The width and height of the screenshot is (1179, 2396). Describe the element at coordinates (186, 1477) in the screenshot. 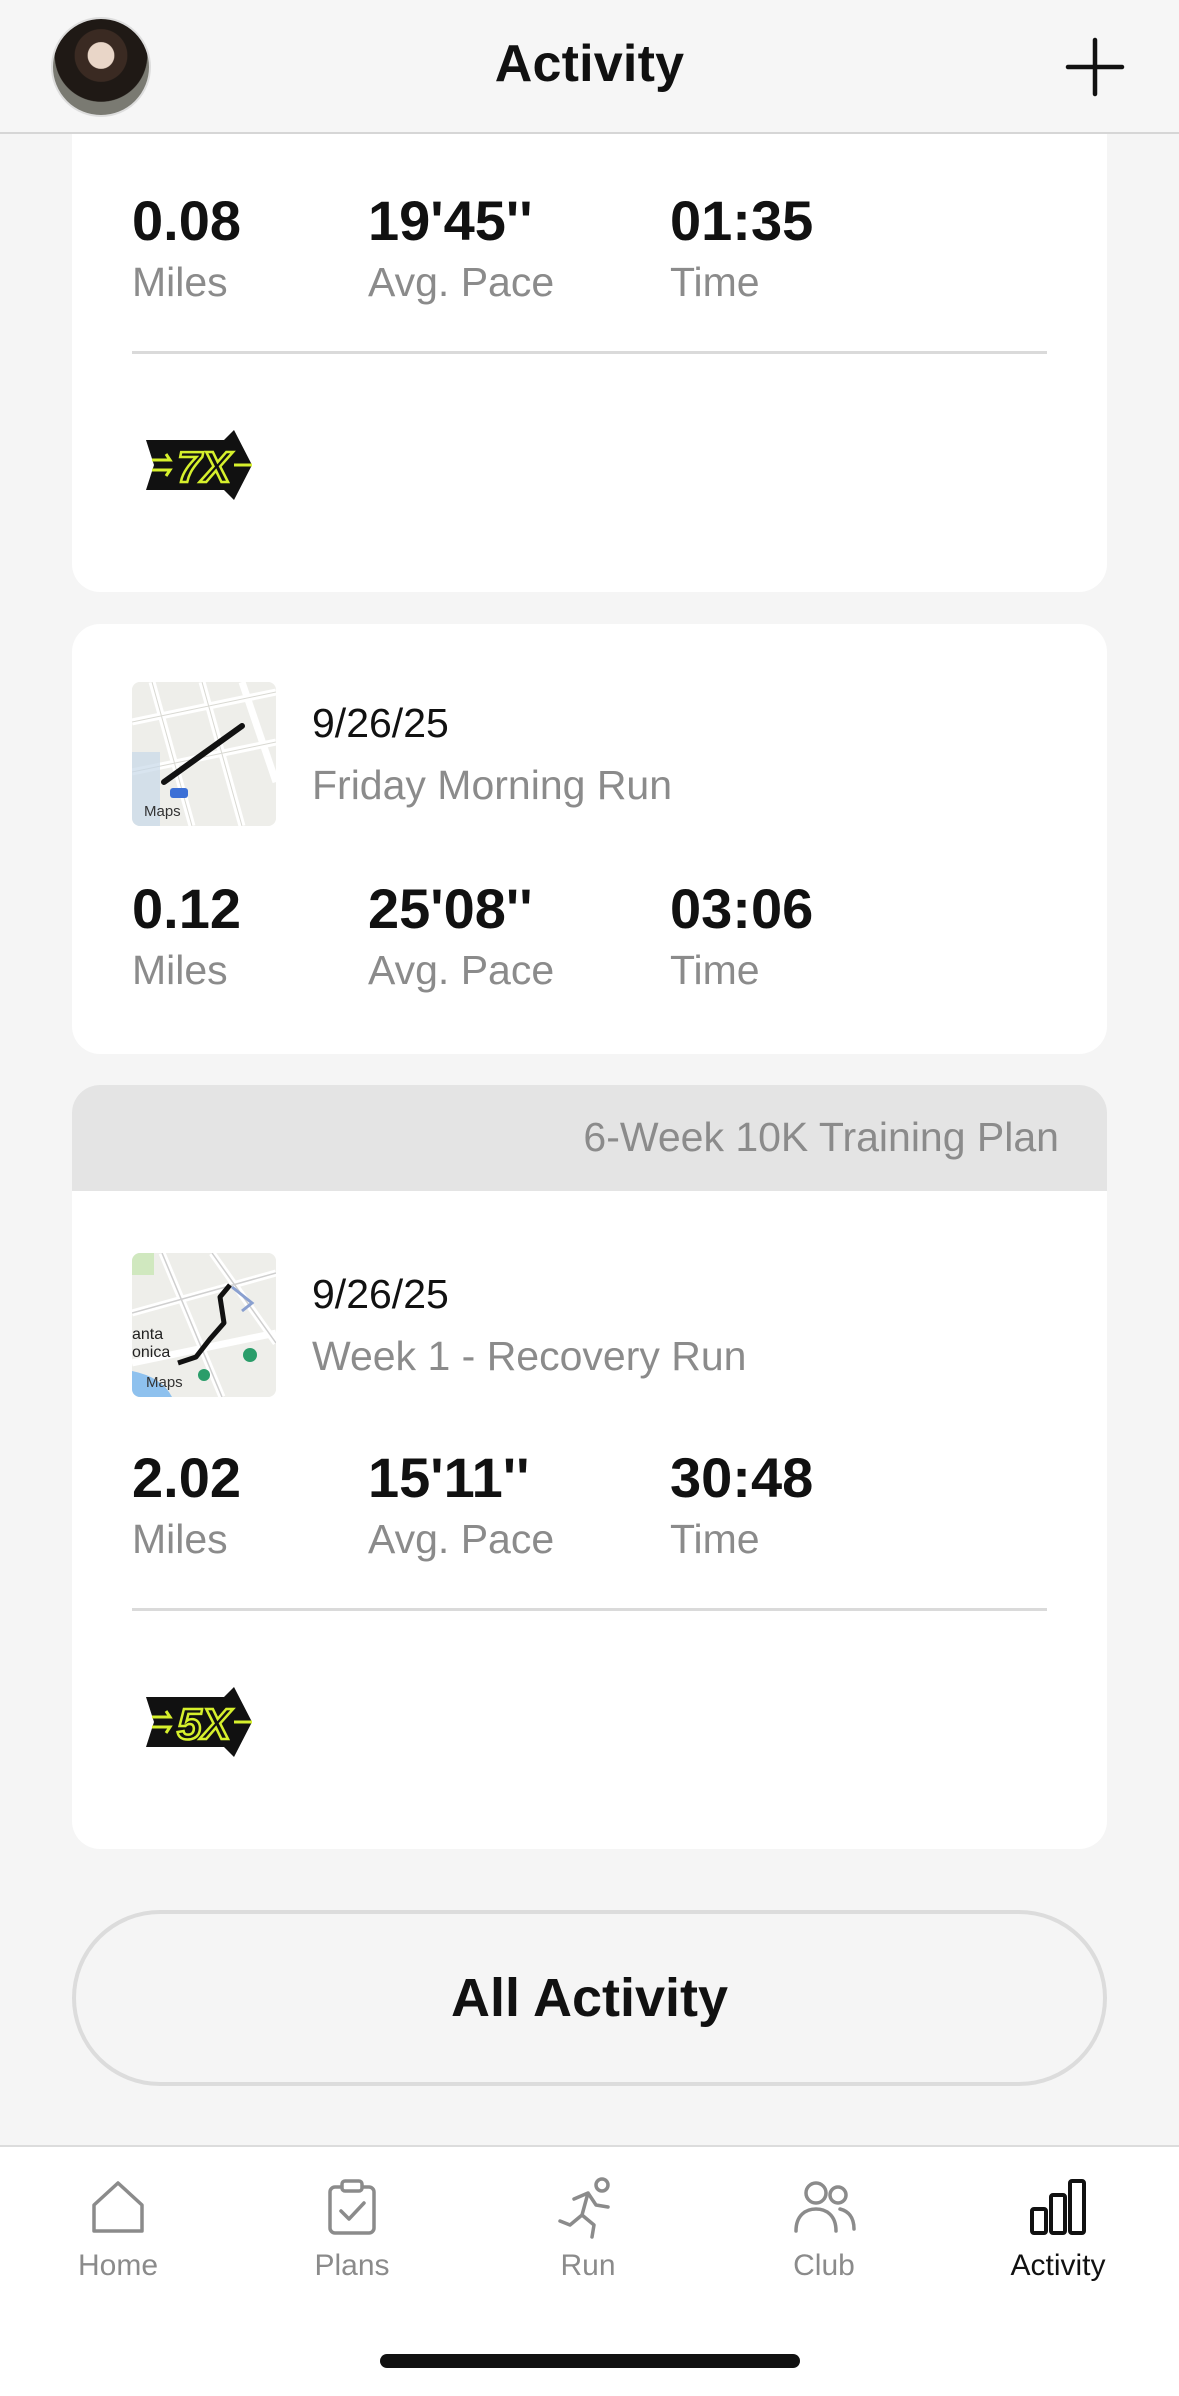

I see `distance-value: 2.02` at that location.